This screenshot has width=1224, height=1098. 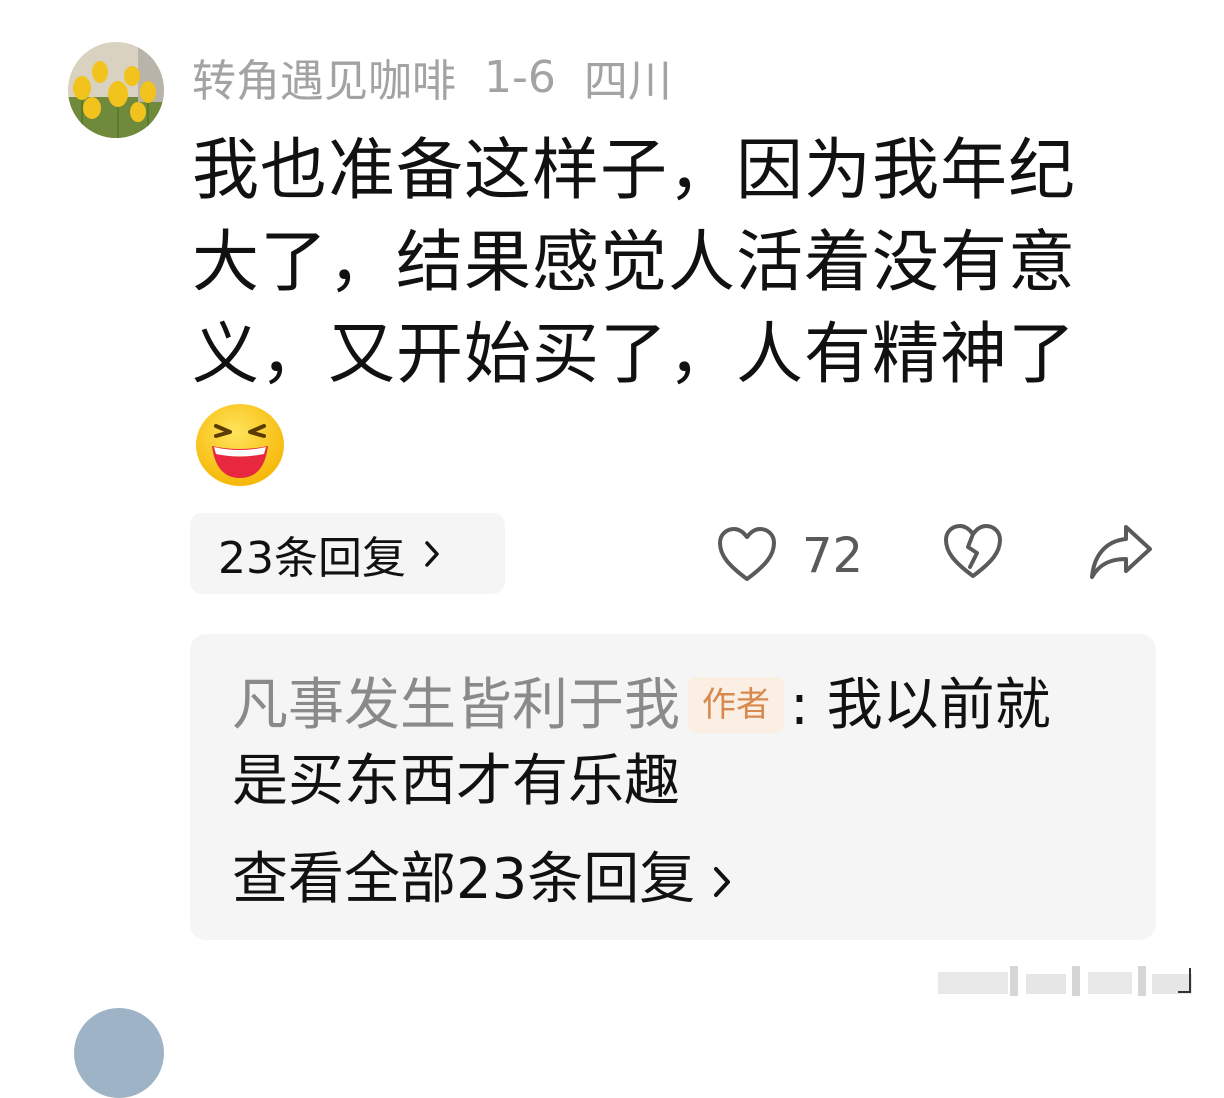 I want to click on share-arrow-icon, so click(x=1121, y=555).